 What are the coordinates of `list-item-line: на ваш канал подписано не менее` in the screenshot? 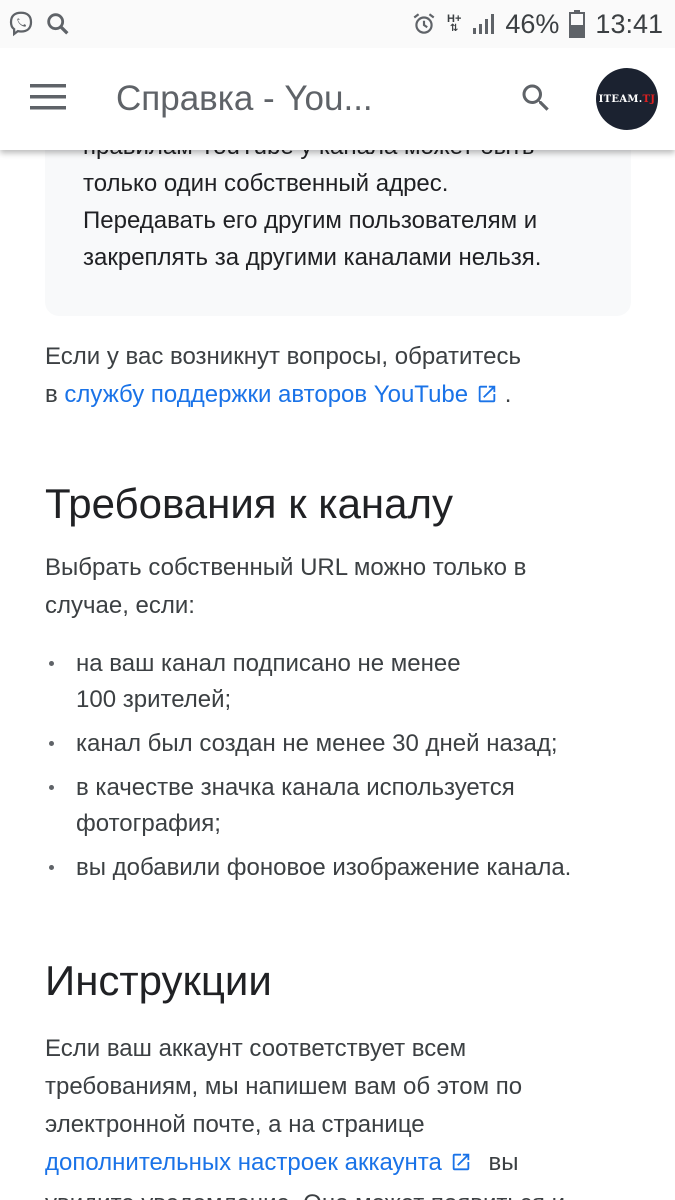 It's located at (268, 663).